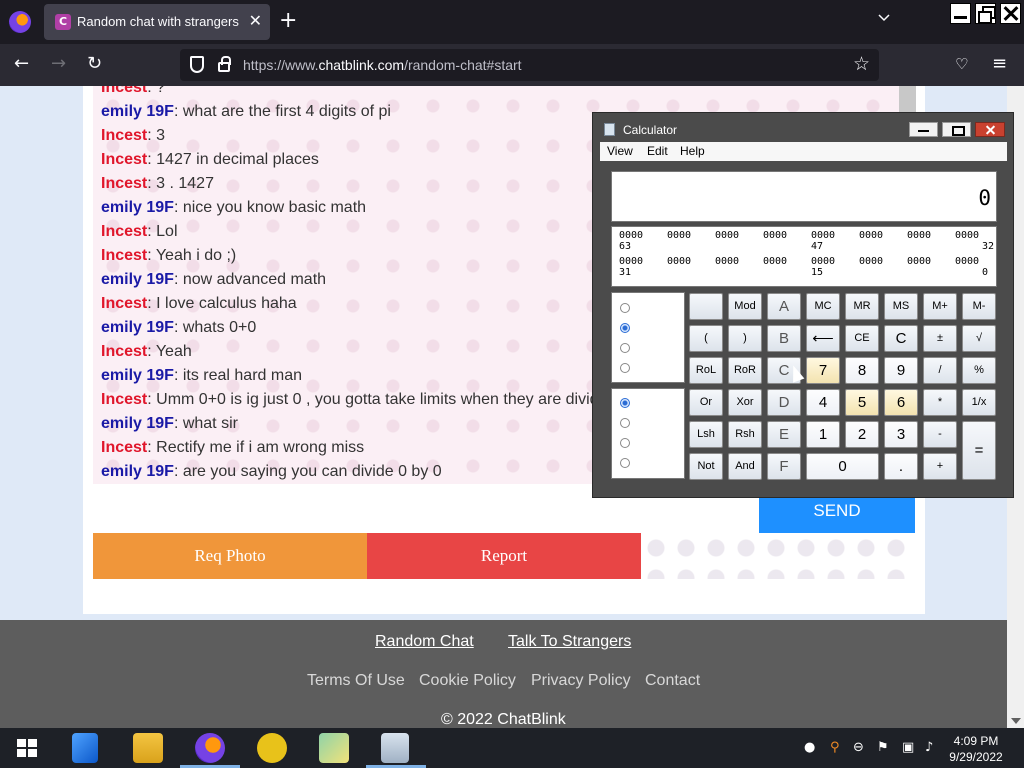 This screenshot has height=768, width=1024. I want to click on calc-key-op: =, so click(979, 450).